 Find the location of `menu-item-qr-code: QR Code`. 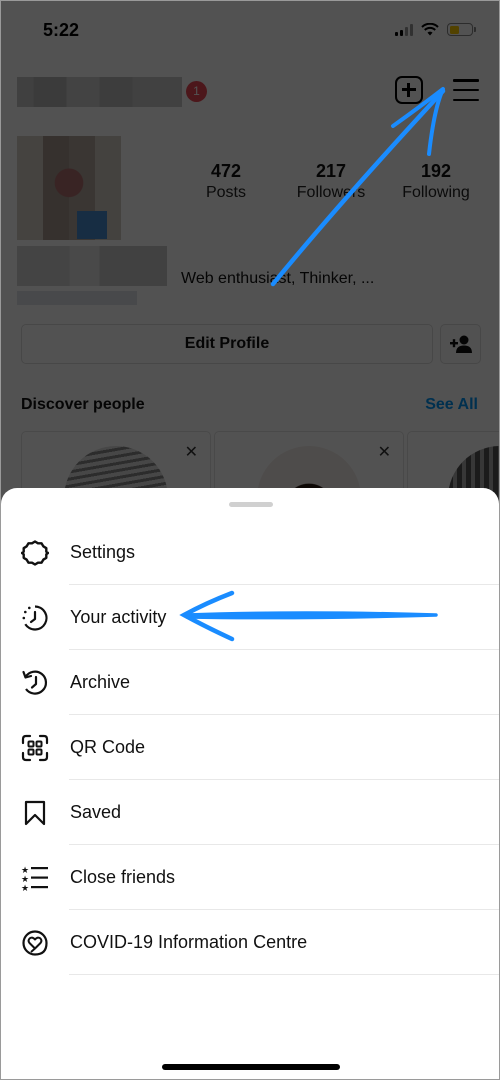

menu-item-qr-code: QR Code is located at coordinates (250, 747).